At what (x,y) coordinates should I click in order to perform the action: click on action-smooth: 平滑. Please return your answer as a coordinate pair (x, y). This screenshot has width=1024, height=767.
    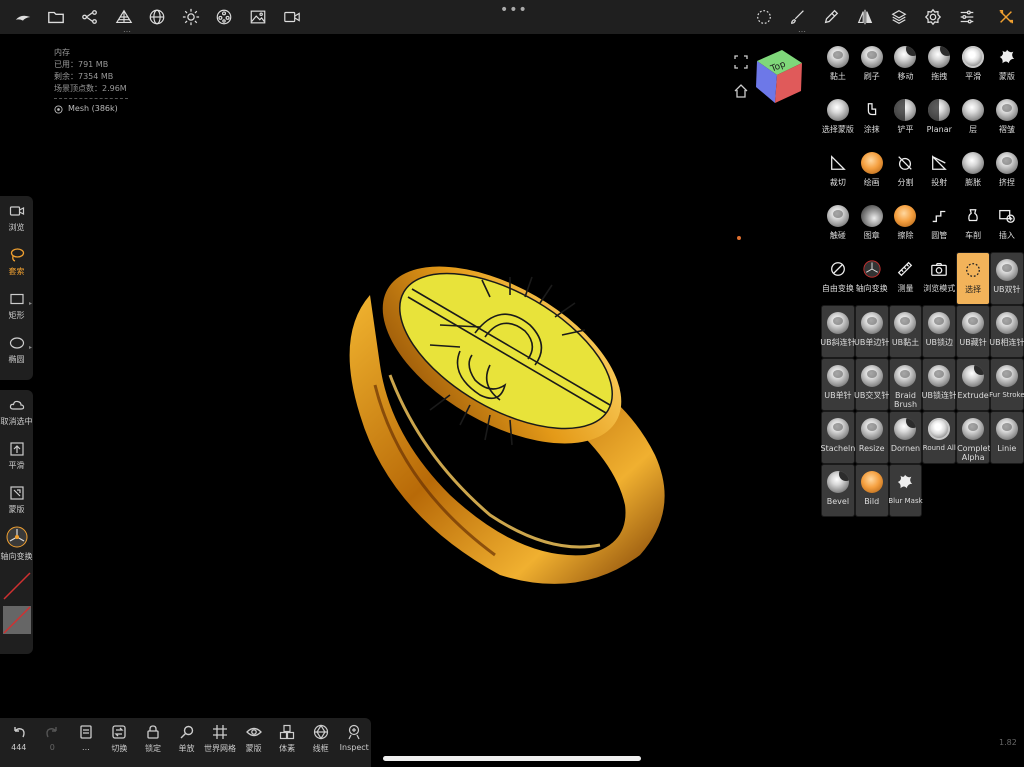
    Looking at the image, I should click on (16, 456).